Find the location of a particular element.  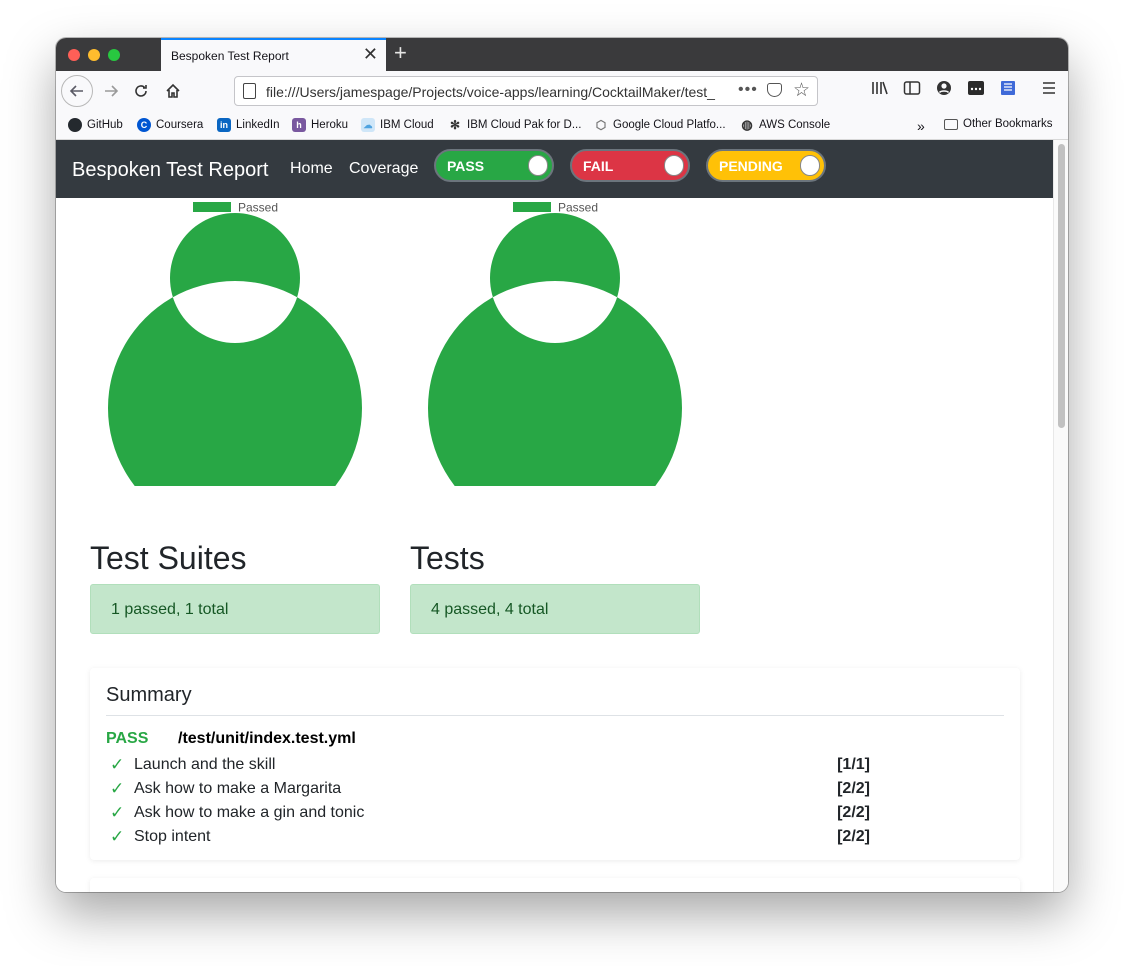

globe-icon: ◍ is located at coordinates (747, 124).